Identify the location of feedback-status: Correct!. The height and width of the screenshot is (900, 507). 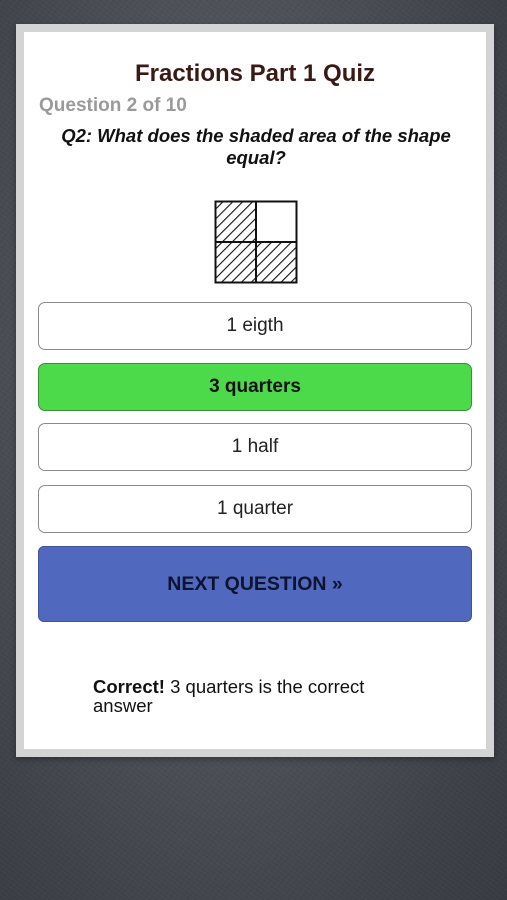
(129, 686).